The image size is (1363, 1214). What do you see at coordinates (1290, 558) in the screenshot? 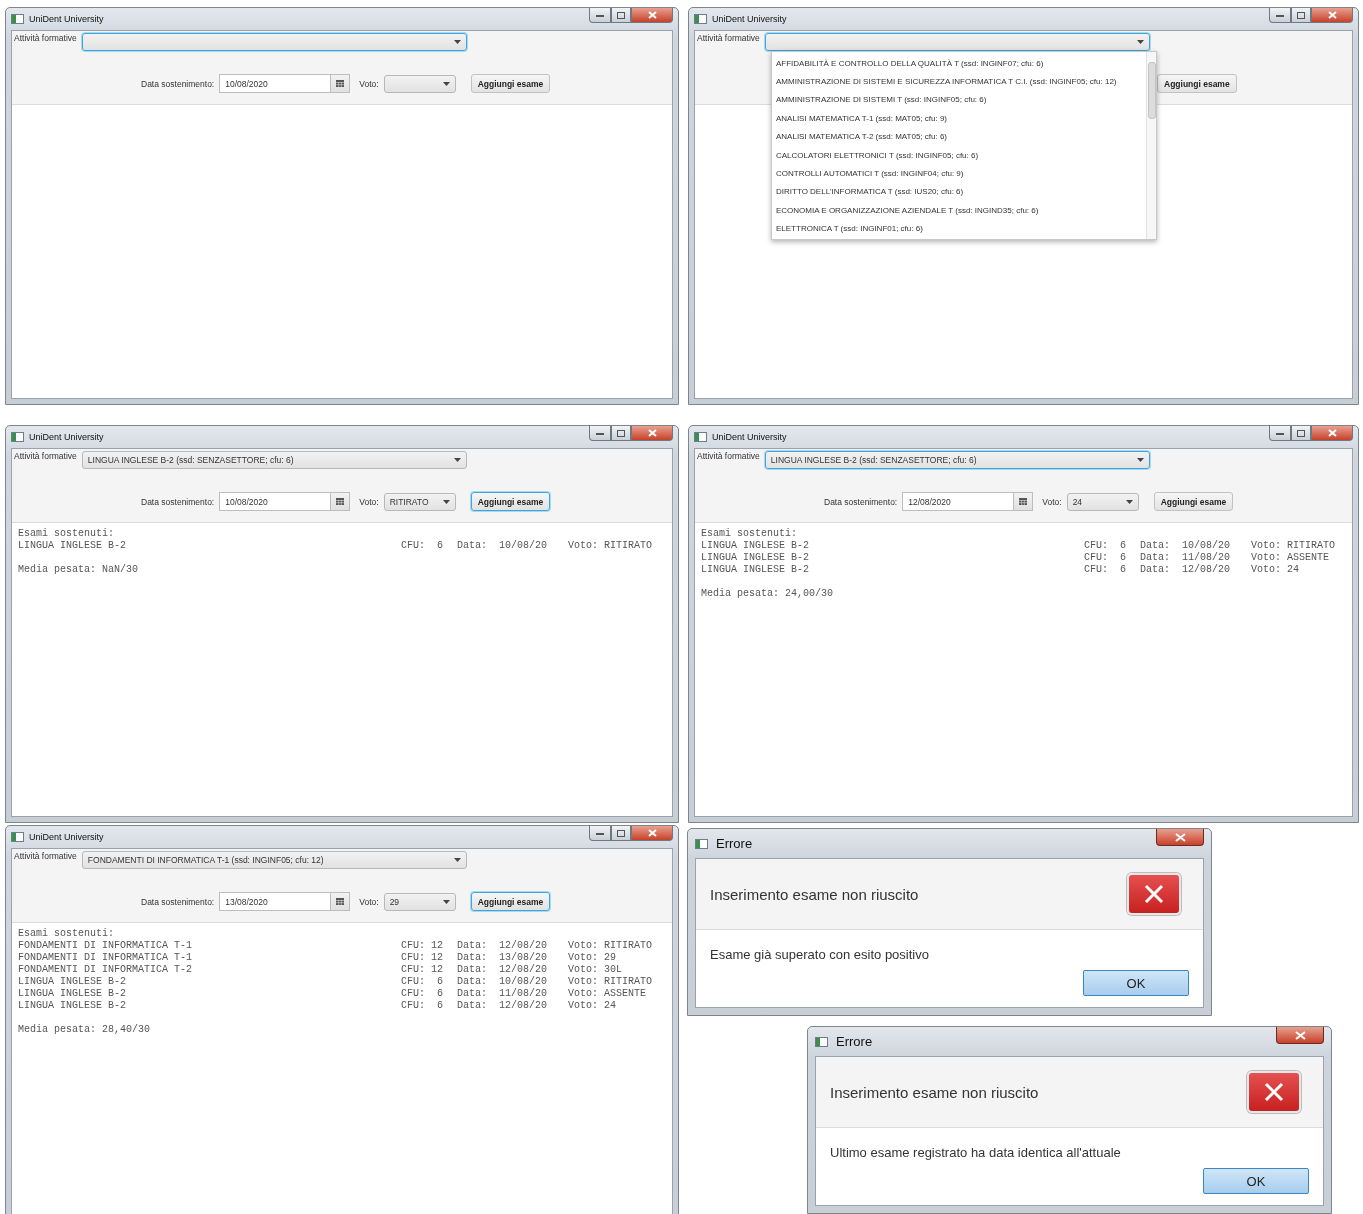
I see `exam-grade: Voto: ASSENTE` at bounding box center [1290, 558].